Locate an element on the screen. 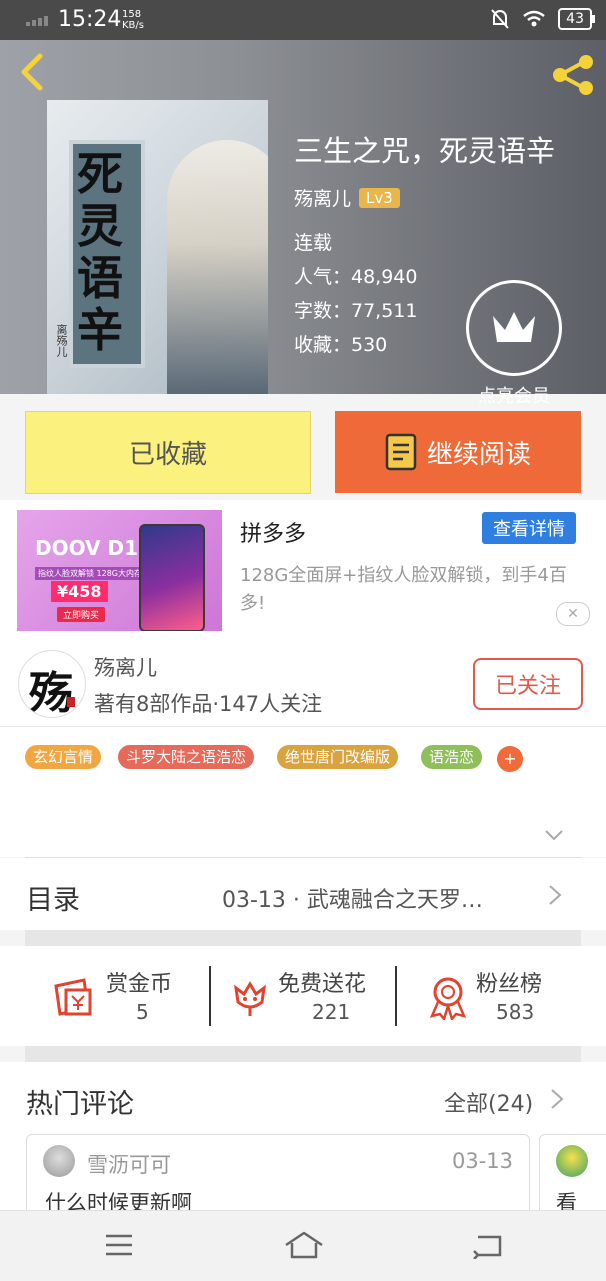 The image size is (606, 1281). crown-icon is located at coordinates (514, 327).